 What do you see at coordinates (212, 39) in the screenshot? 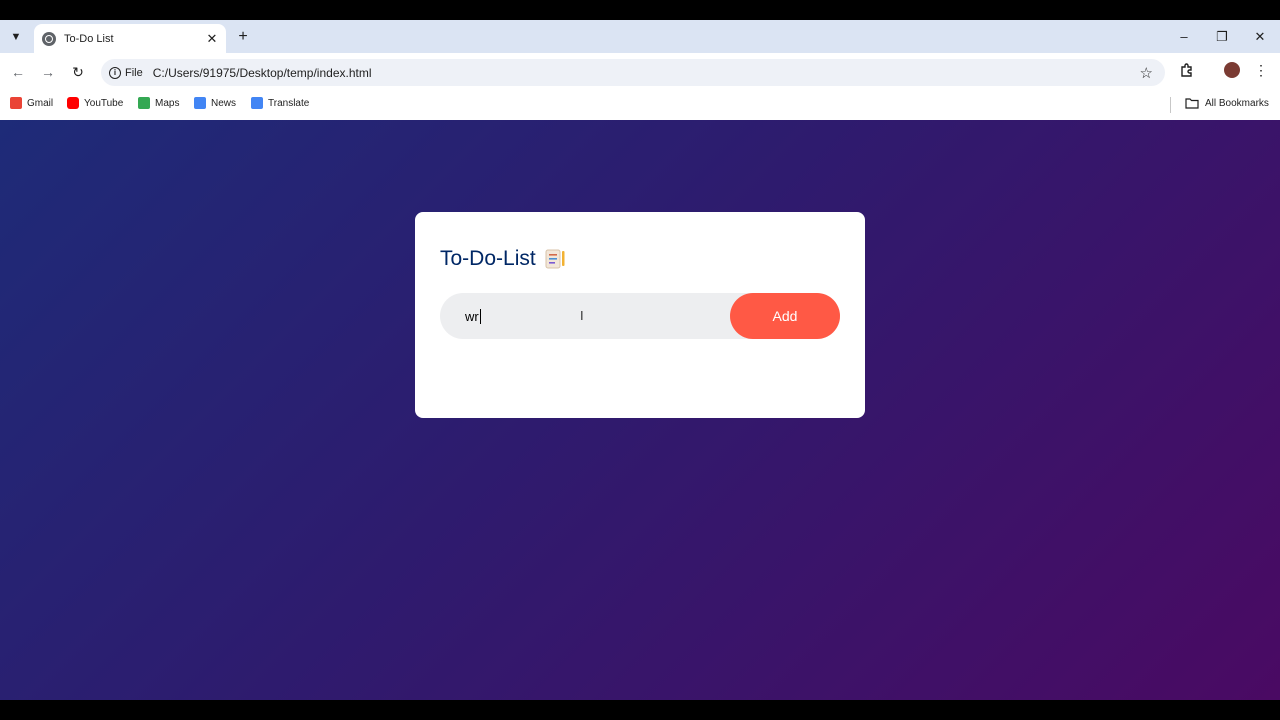
I see `close-tab-icon: ✕` at bounding box center [212, 39].